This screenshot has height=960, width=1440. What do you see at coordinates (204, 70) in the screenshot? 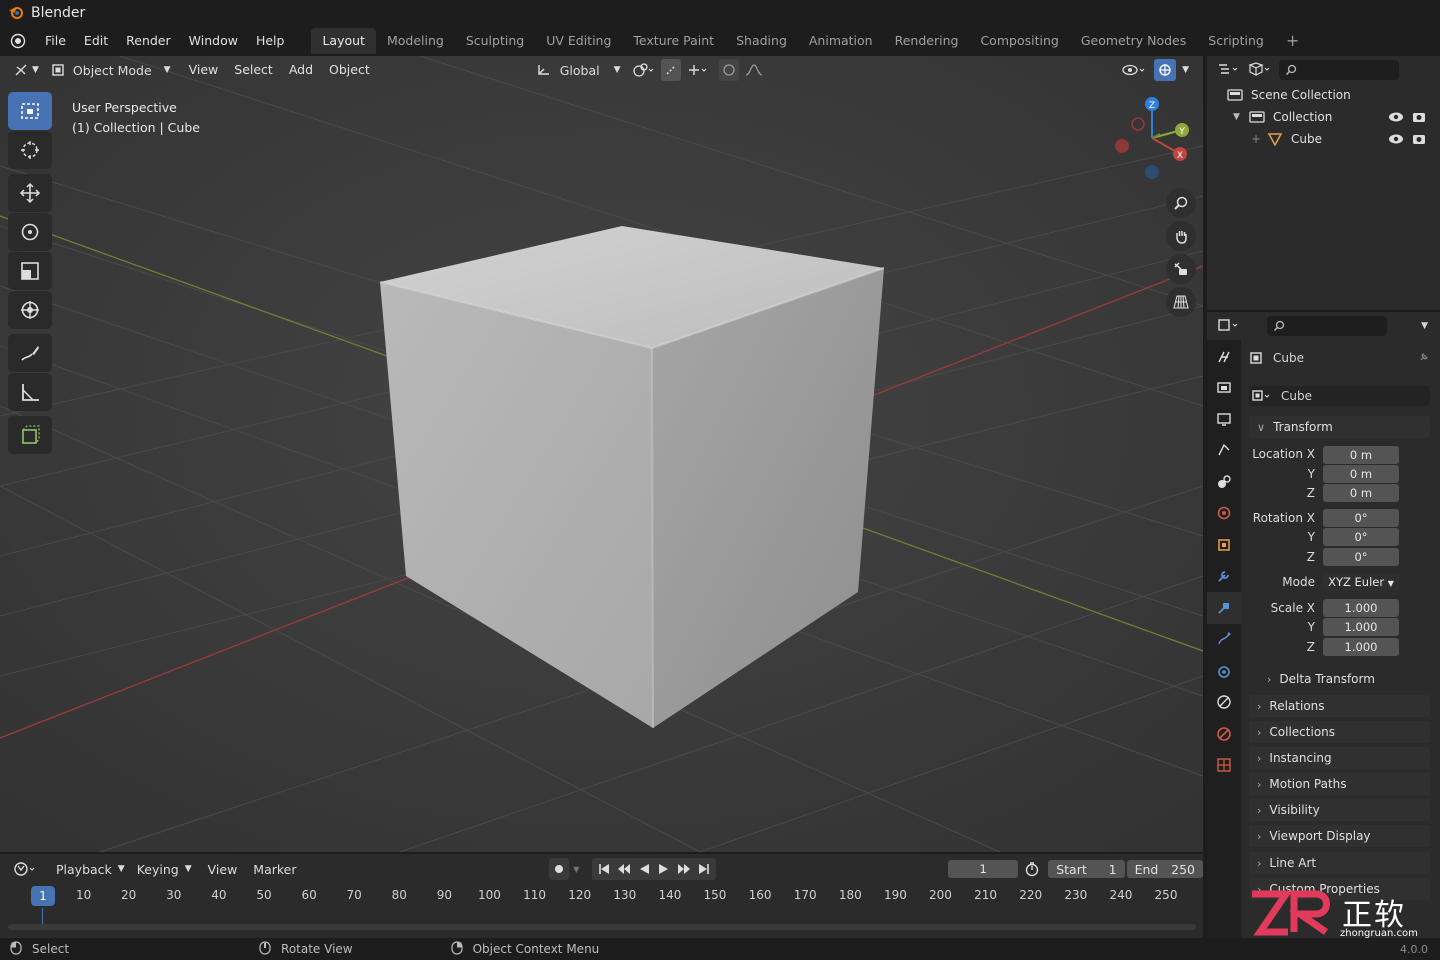
I see `viewport-menu-view: View` at bounding box center [204, 70].